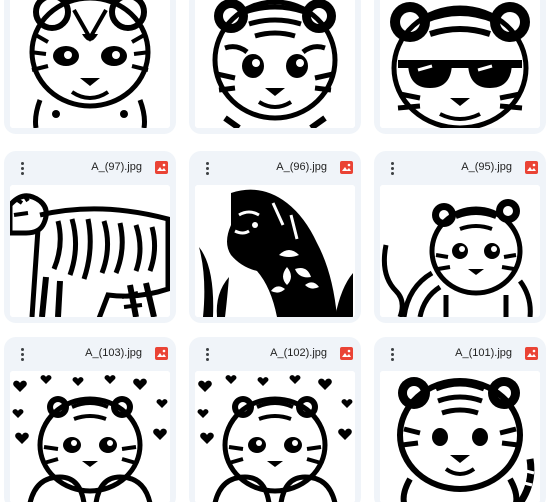  What do you see at coordinates (483, 353) in the screenshot?
I see `file-name: A_(101).jpg` at bounding box center [483, 353].